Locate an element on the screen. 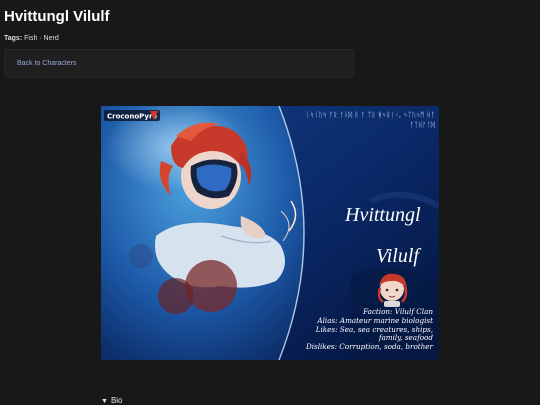 This screenshot has height=405, width=540. likes-text-line-2: family, seafood is located at coordinates (406, 337).